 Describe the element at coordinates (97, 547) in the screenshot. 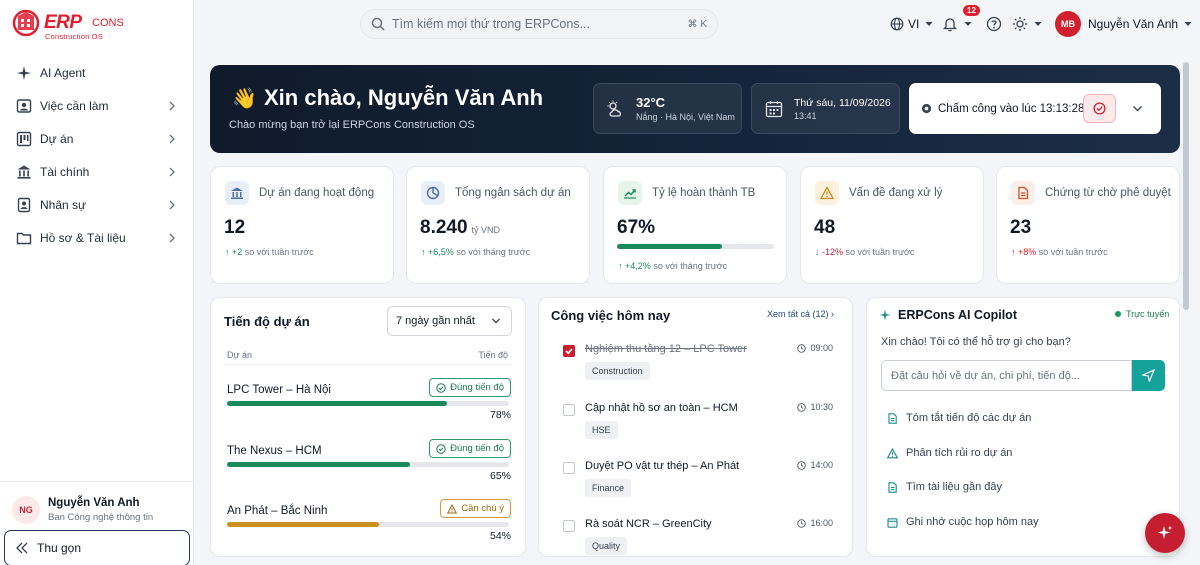

I see `collapse-sidebar-button: Thu gọn` at that location.